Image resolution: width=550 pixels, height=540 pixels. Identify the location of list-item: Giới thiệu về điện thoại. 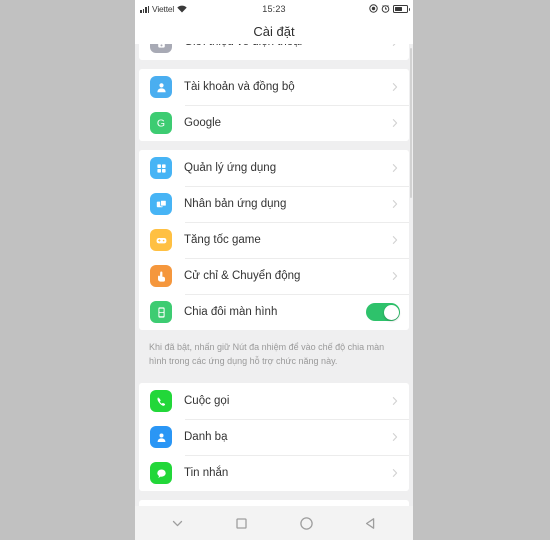
(274, 52).